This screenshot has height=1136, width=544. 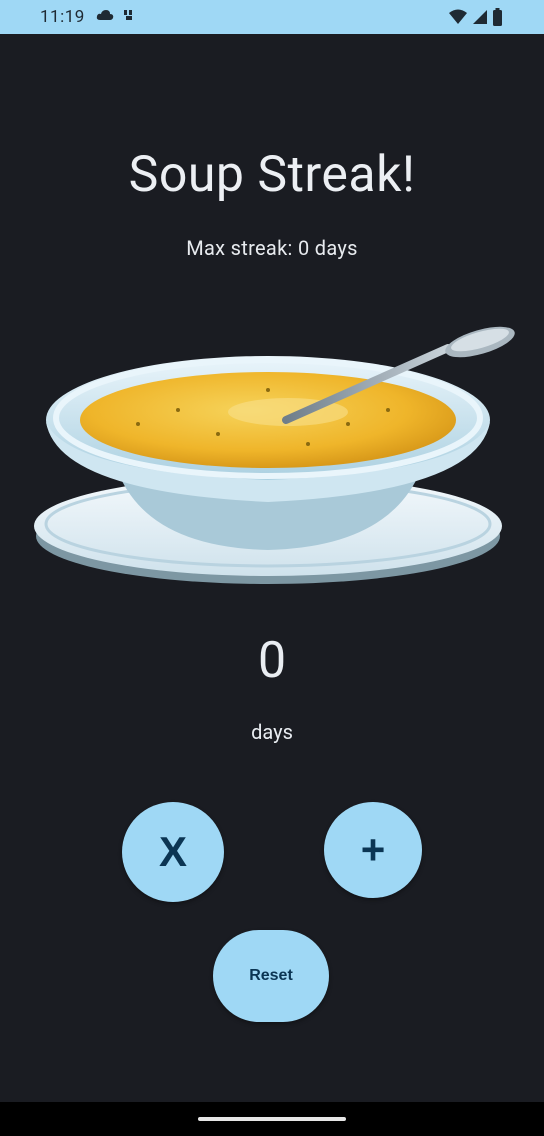 I want to click on page-title: Soup Streak!, so click(x=272, y=175).